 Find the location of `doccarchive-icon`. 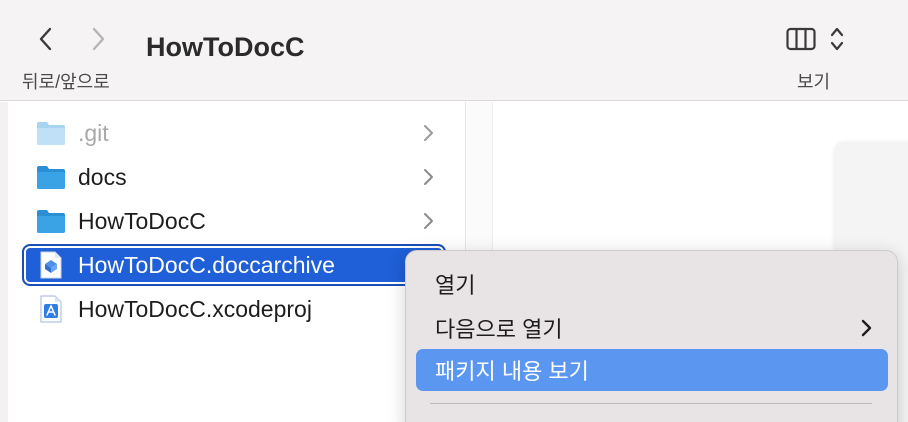

doccarchive-icon is located at coordinates (51, 265).